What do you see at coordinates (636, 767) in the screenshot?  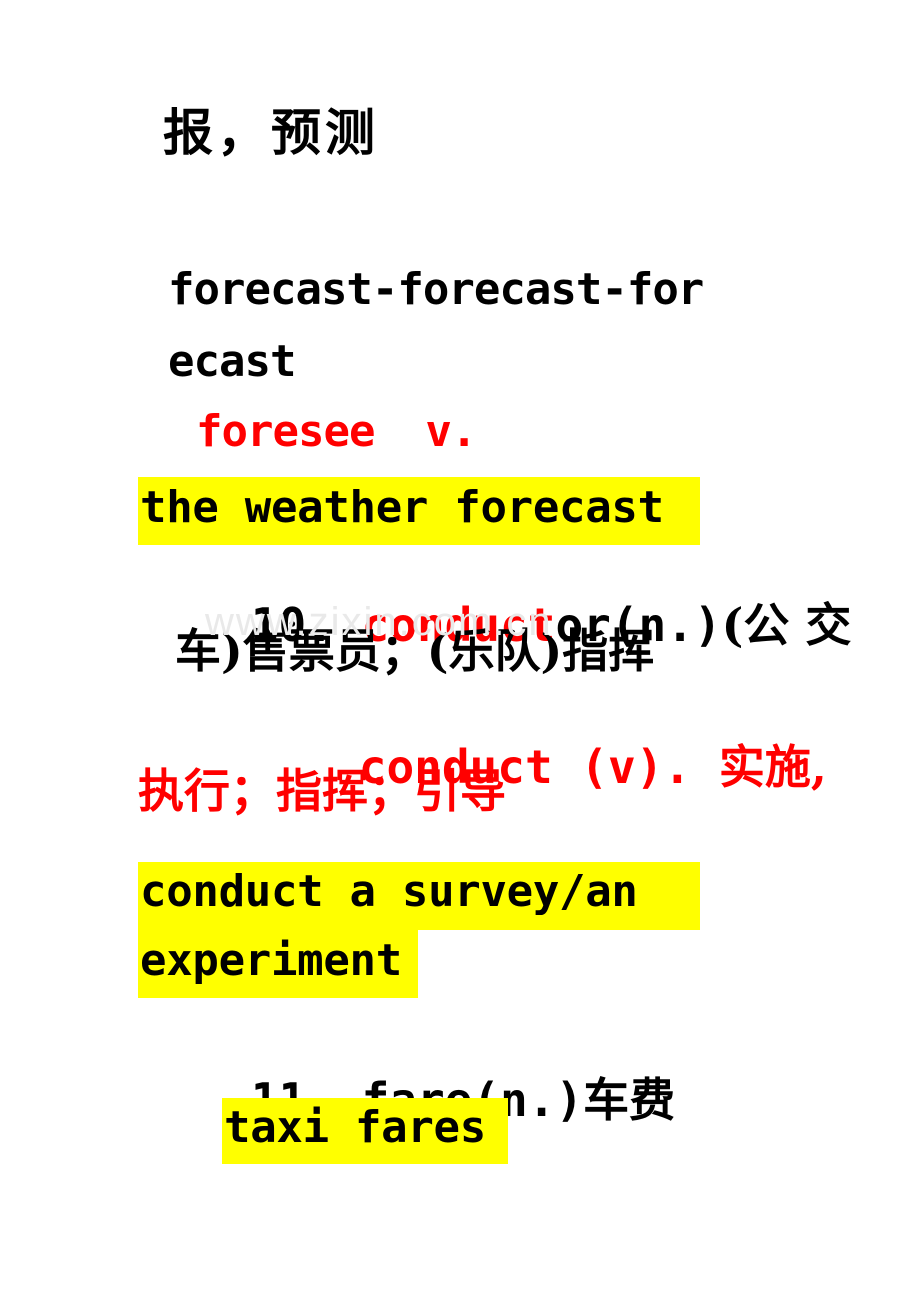 I see `derivative-conduct-part-of-speech: (v).` at bounding box center [636, 767].